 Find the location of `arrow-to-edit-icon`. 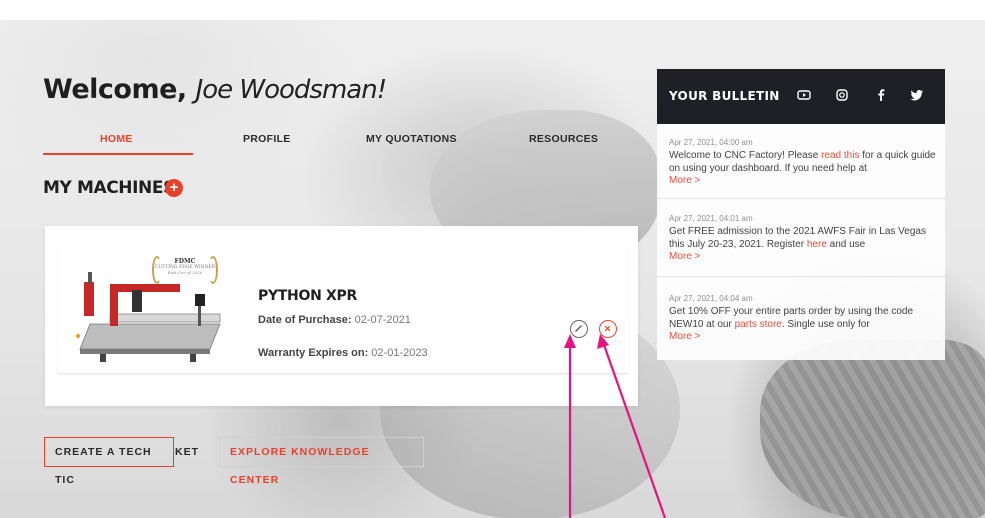

arrow-to-edit-icon is located at coordinates (570, 426).